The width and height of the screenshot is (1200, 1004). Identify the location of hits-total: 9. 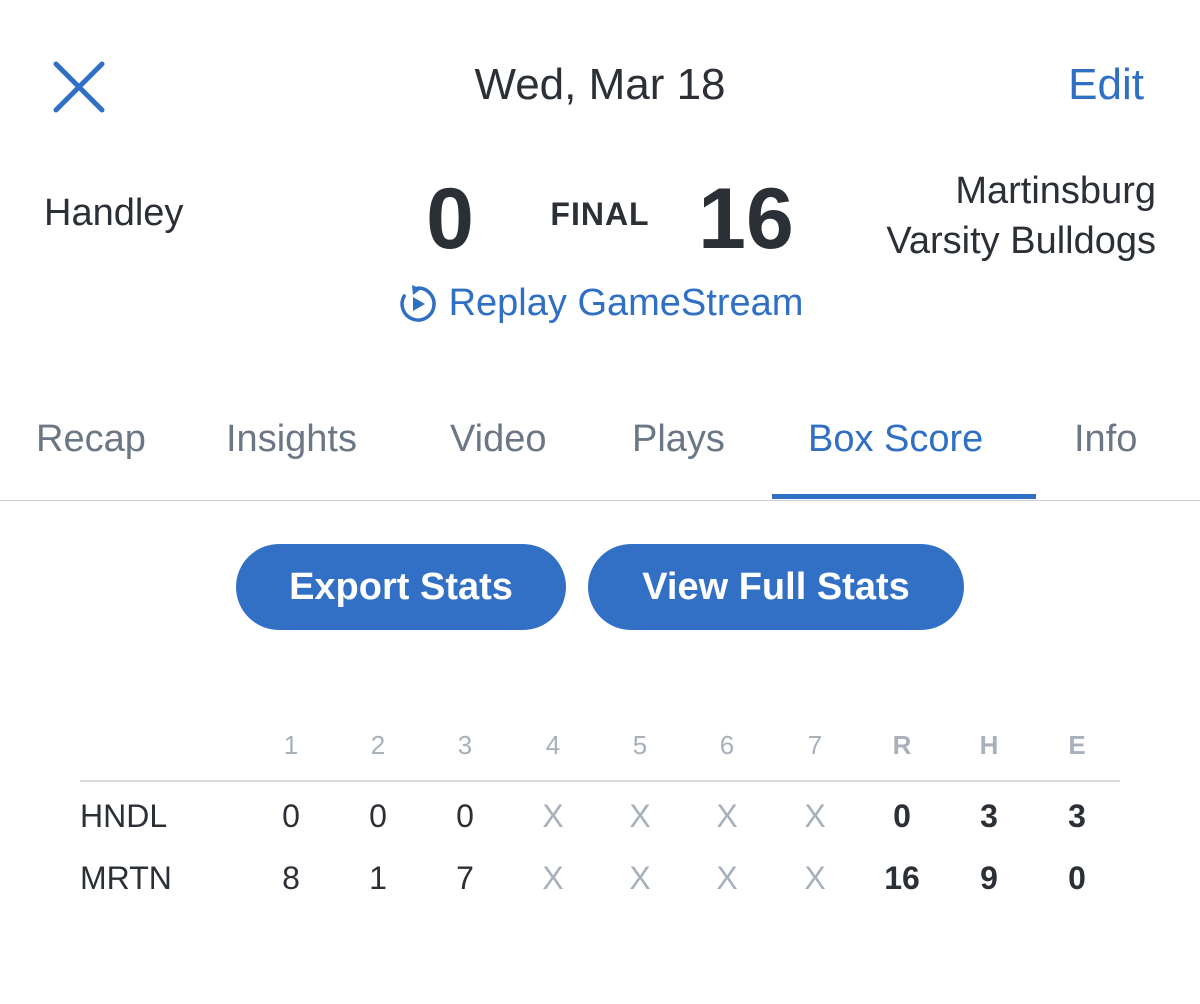
(989, 878).